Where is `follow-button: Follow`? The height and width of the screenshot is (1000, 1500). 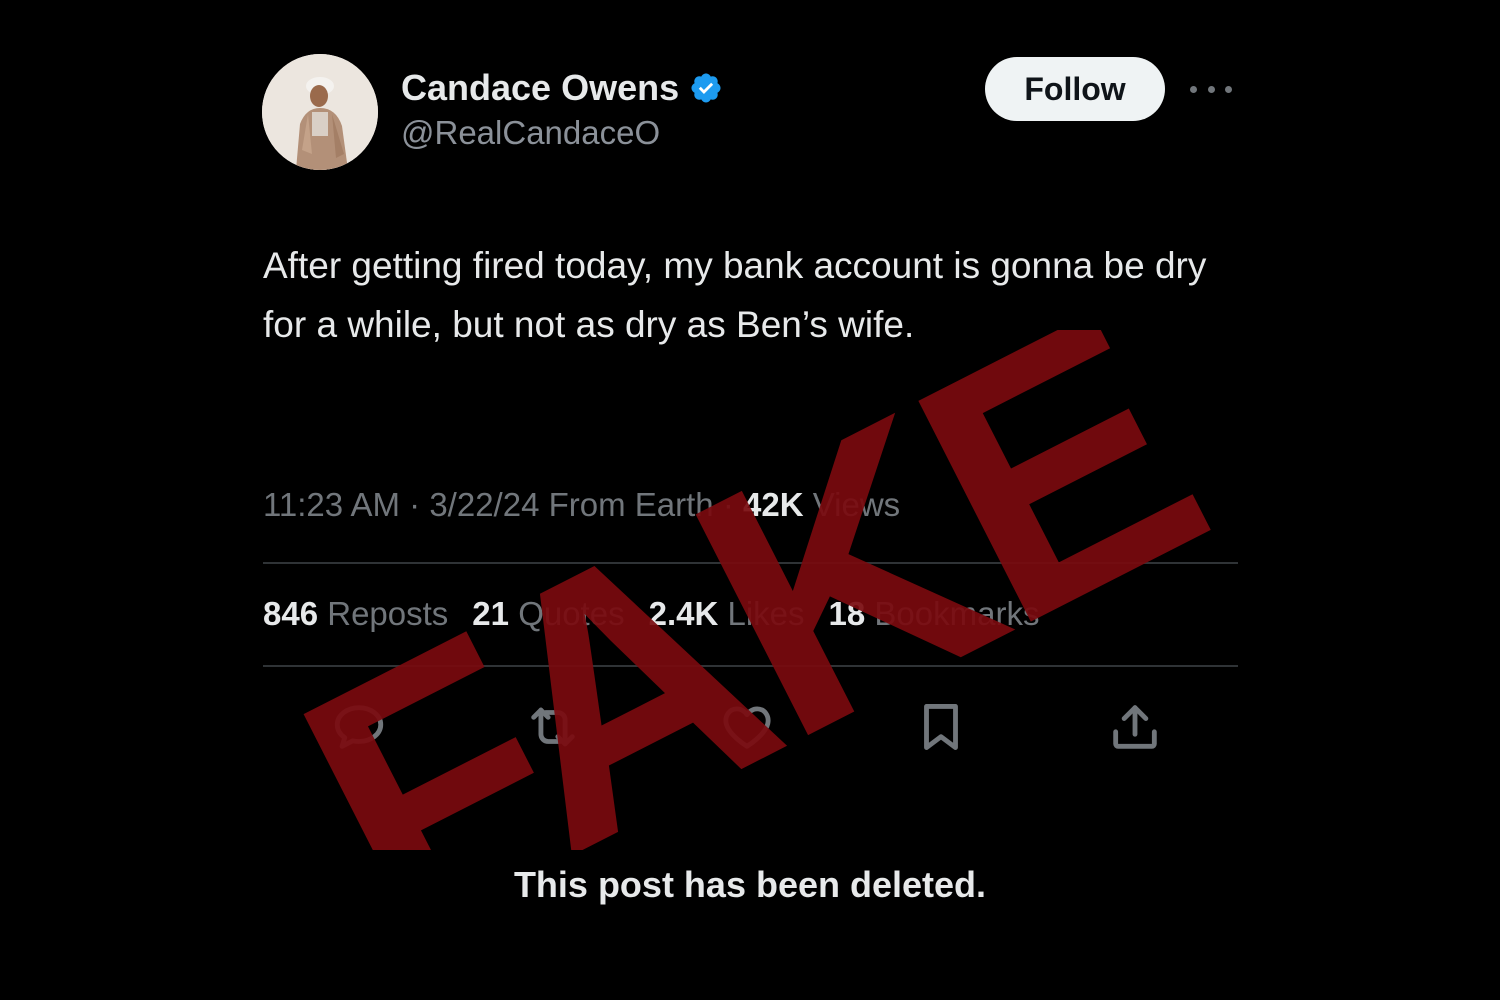 follow-button: Follow is located at coordinates (1075, 89).